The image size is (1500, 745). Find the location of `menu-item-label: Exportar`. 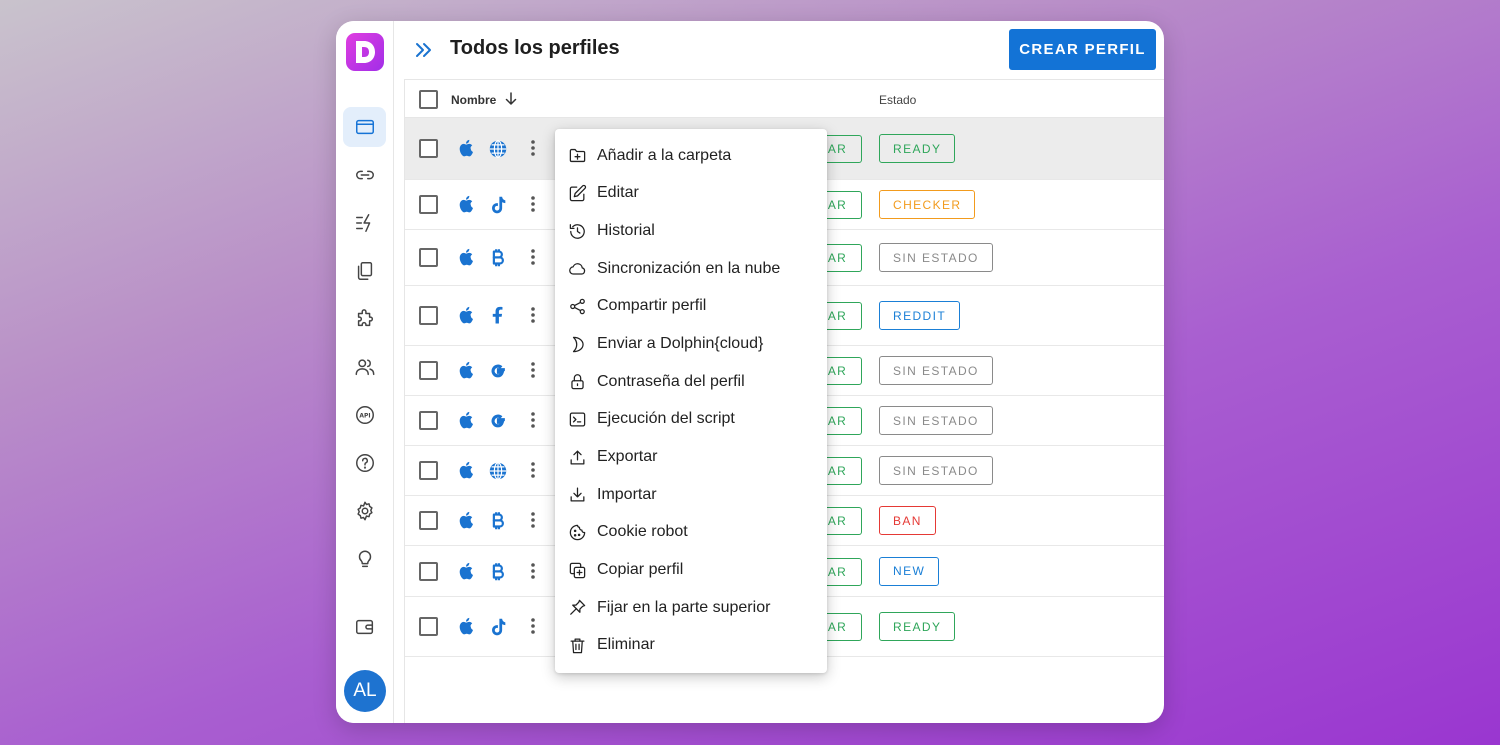

menu-item-label: Exportar is located at coordinates (627, 457).